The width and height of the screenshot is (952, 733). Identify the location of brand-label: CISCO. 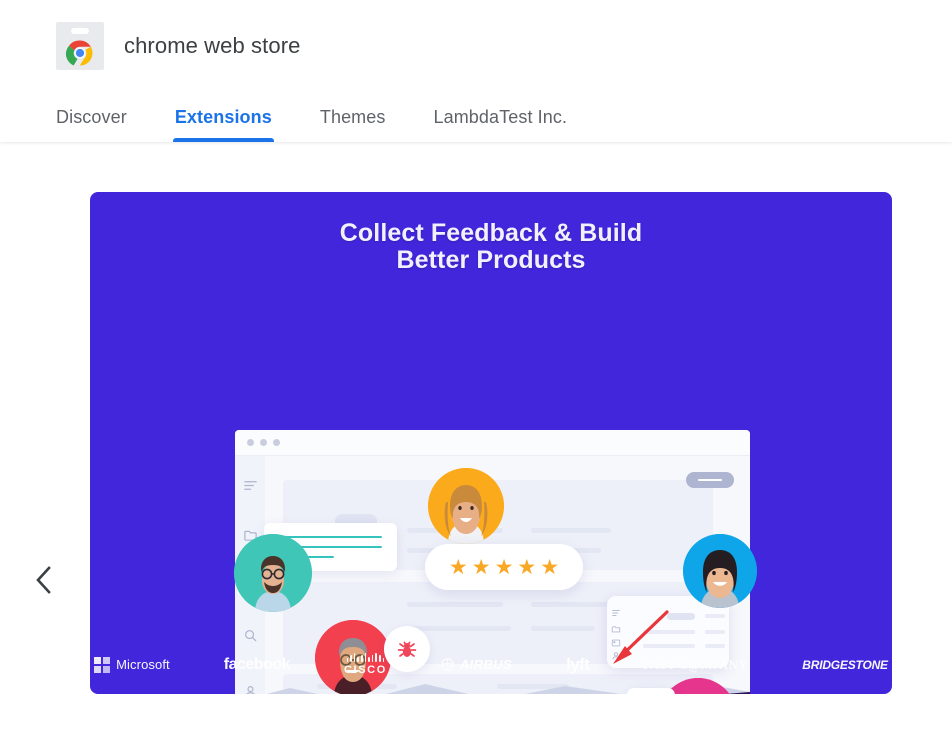
(365, 670).